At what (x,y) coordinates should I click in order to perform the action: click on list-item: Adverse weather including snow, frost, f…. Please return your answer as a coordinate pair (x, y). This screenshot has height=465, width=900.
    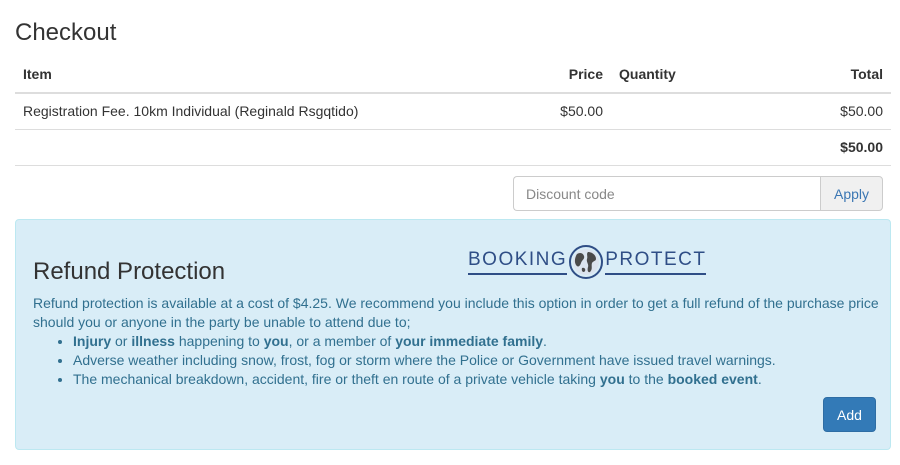
    Looking at the image, I should click on (424, 360).